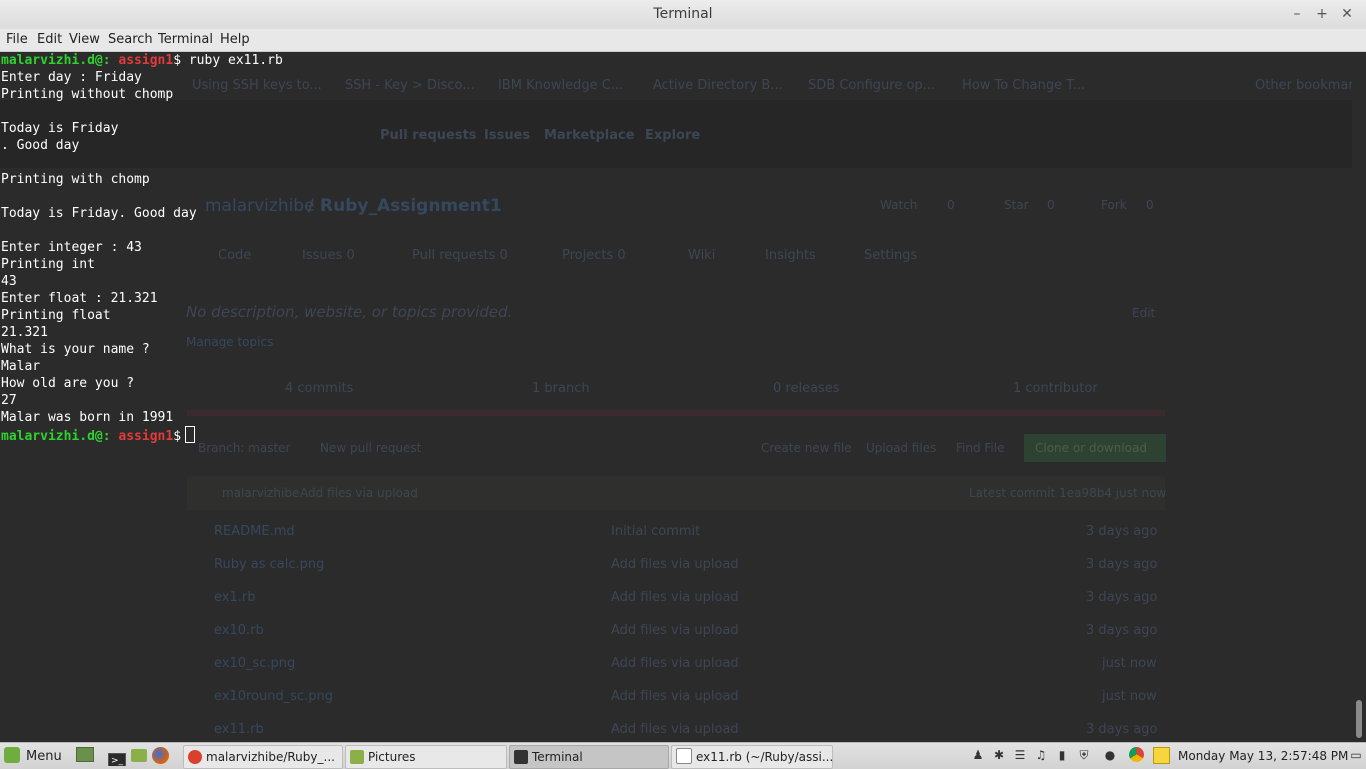  What do you see at coordinates (86, 756) in the screenshot?
I see `show-desktop-icon` at bounding box center [86, 756].